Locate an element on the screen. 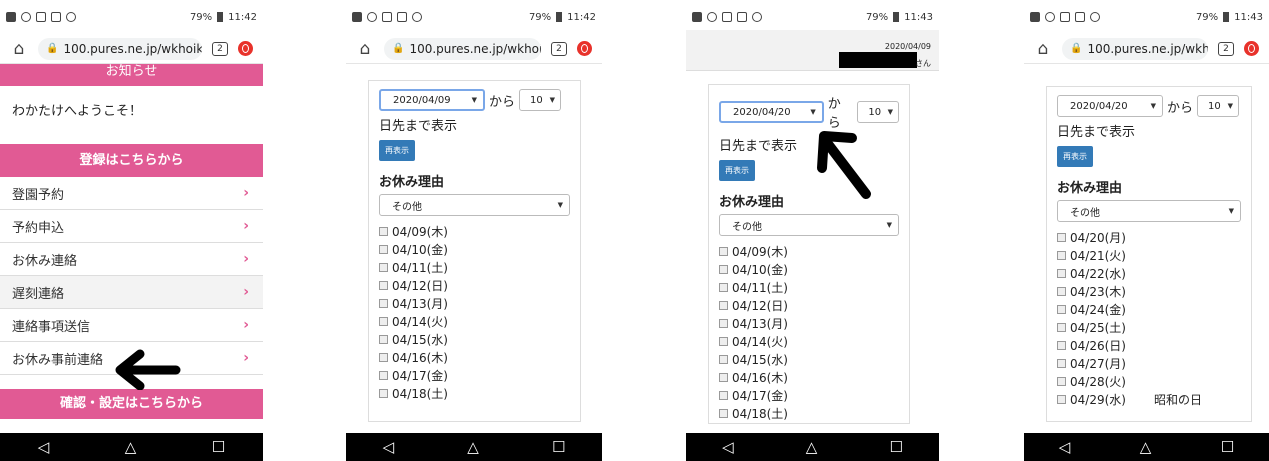 The image size is (1269, 461). menu-item-late-notice: 遅刻連絡 › is located at coordinates (131, 292).